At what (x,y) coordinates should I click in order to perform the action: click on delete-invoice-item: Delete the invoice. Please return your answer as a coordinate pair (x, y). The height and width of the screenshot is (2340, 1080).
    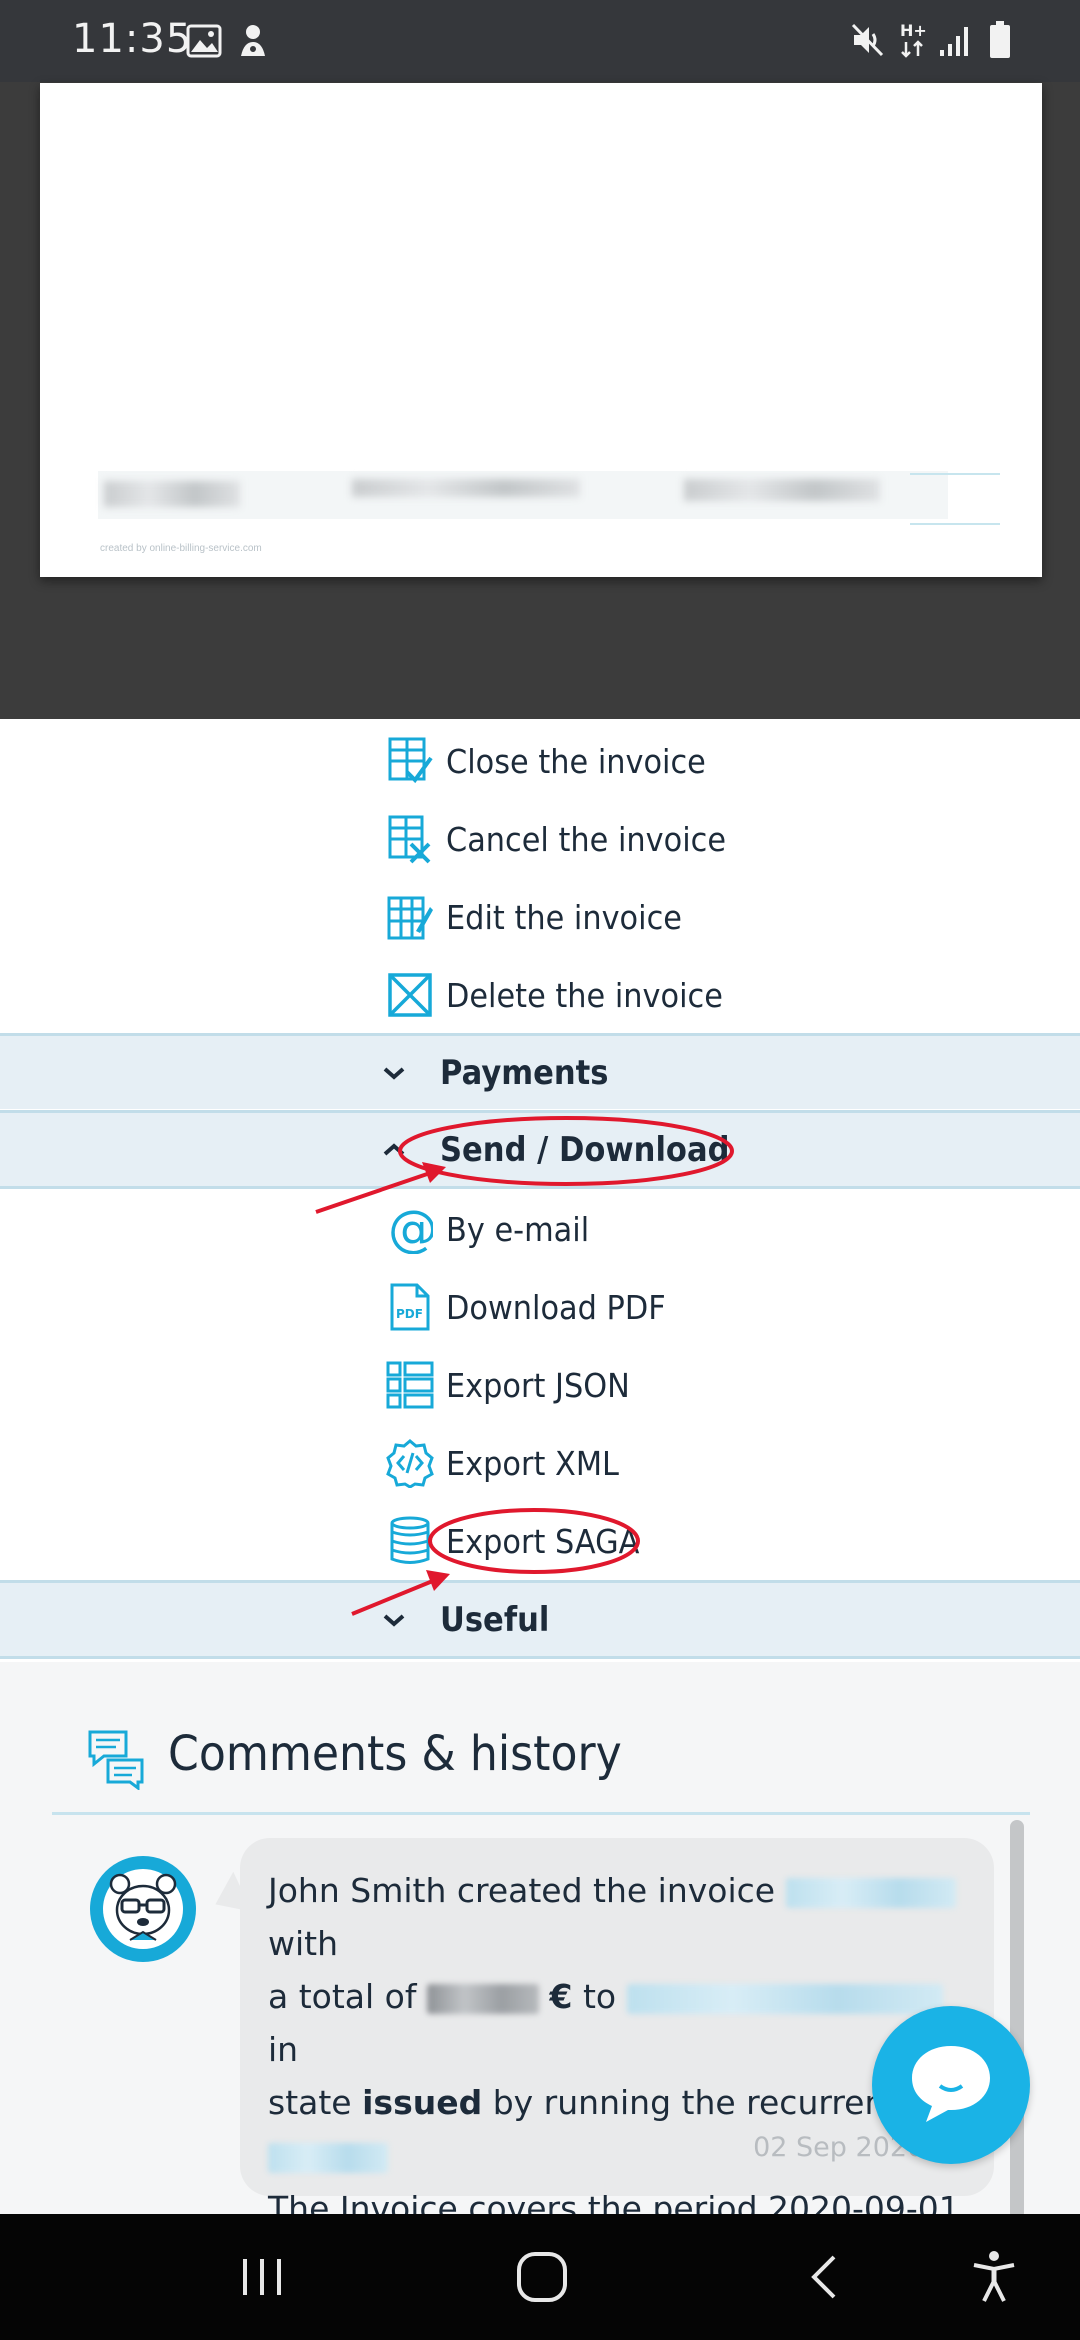
    Looking at the image, I should click on (634, 995).